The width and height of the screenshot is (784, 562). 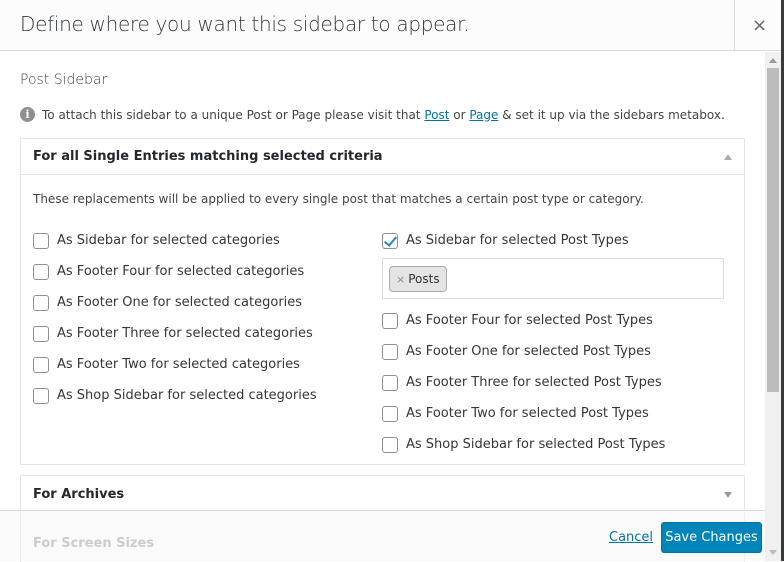 What do you see at coordinates (181, 271) in the screenshot?
I see `checkbox-label: As Footer Four for selected categories` at bounding box center [181, 271].